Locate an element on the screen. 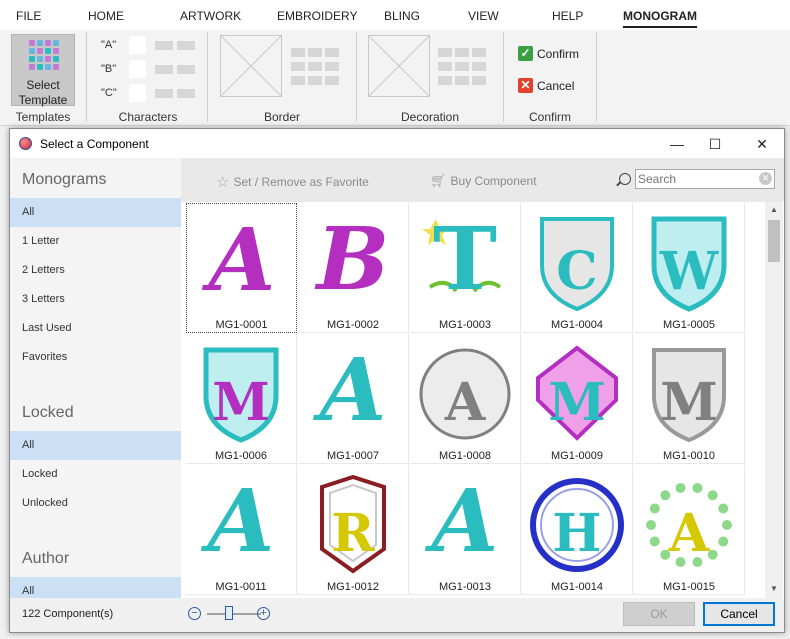 The height and width of the screenshot is (639, 790). empty-placeholder-icon is located at coordinates (251, 66).